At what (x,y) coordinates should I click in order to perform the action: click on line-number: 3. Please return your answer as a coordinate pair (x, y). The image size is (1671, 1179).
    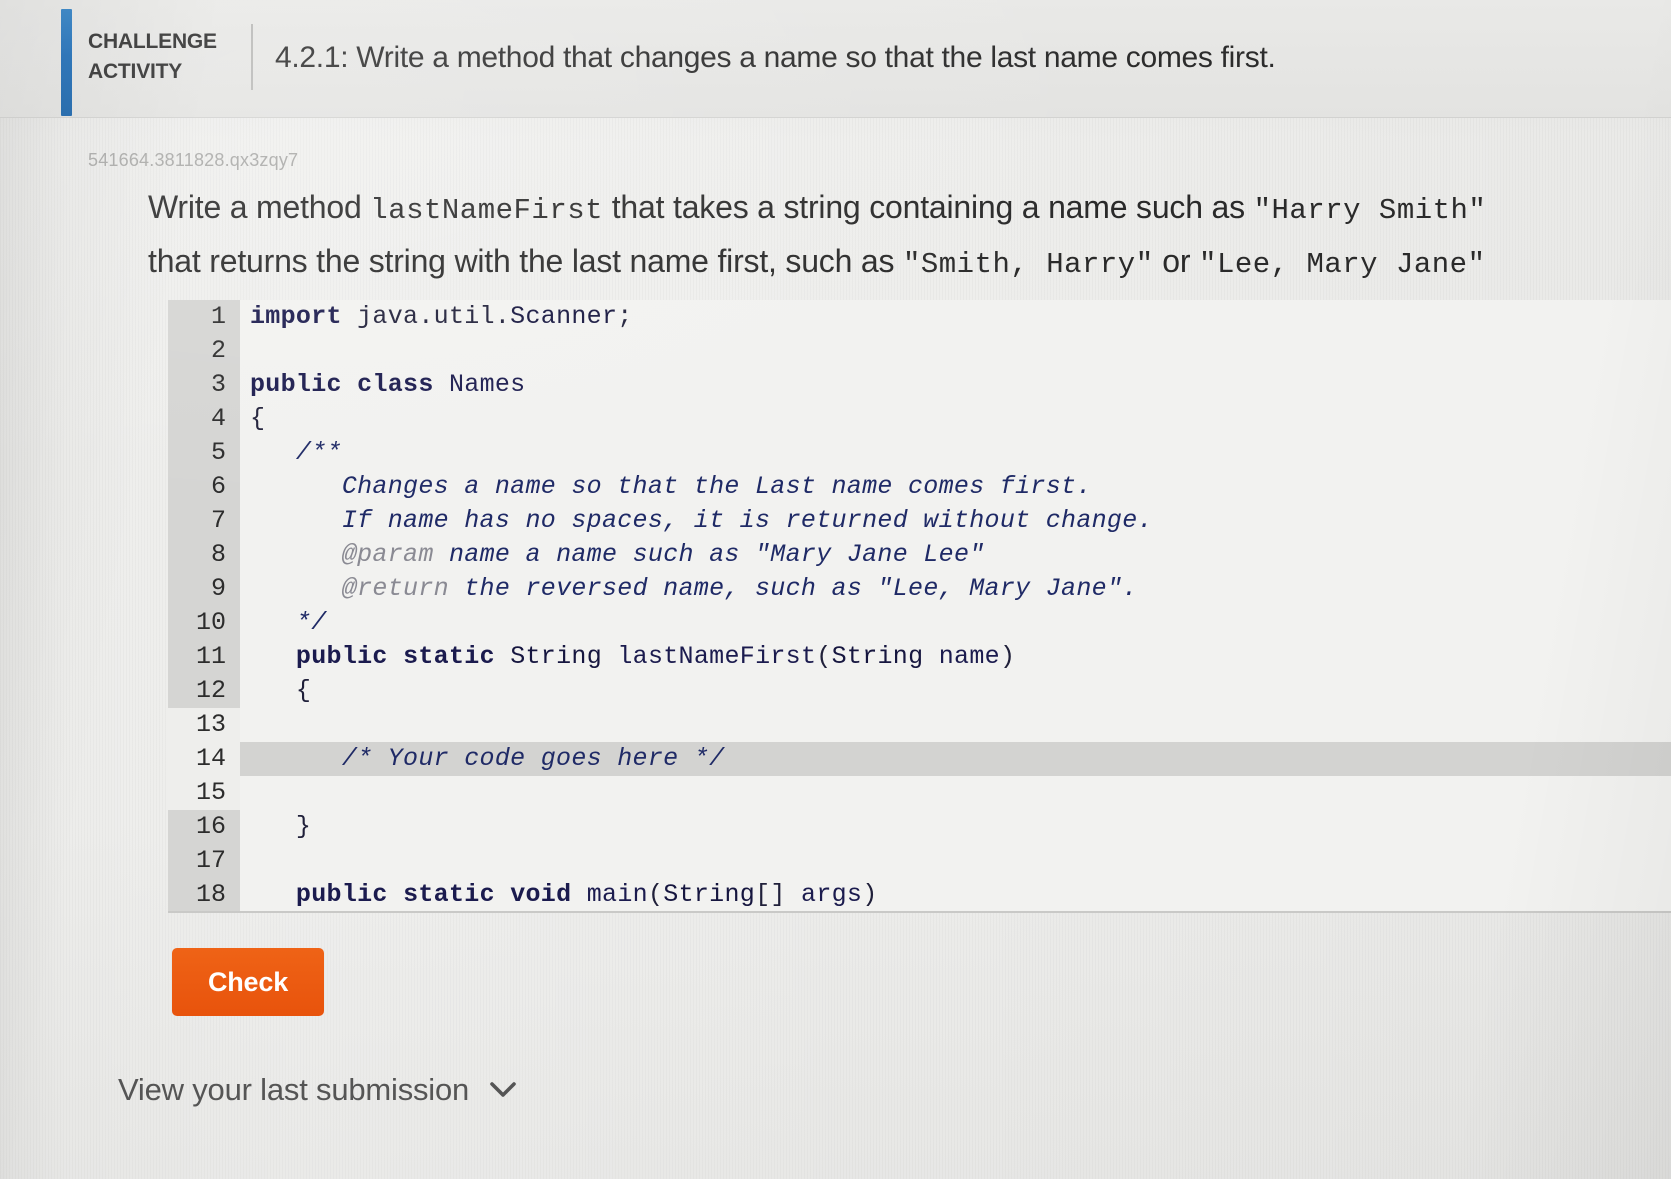
    Looking at the image, I should click on (204, 385).